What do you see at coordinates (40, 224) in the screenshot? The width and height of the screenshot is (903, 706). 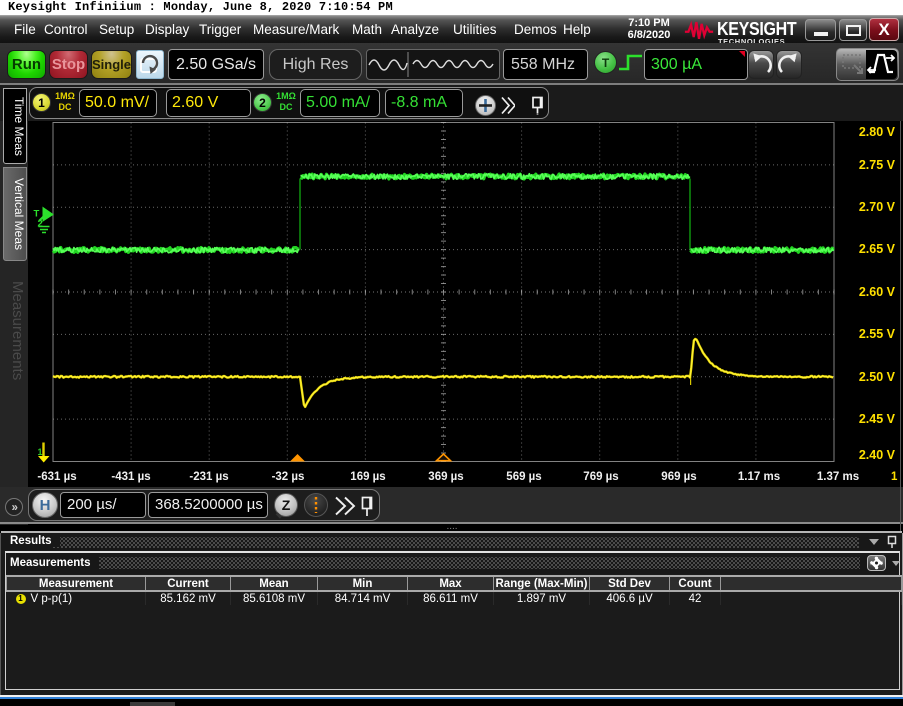 I see `svg-text: 2` at bounding box center [40, 224].